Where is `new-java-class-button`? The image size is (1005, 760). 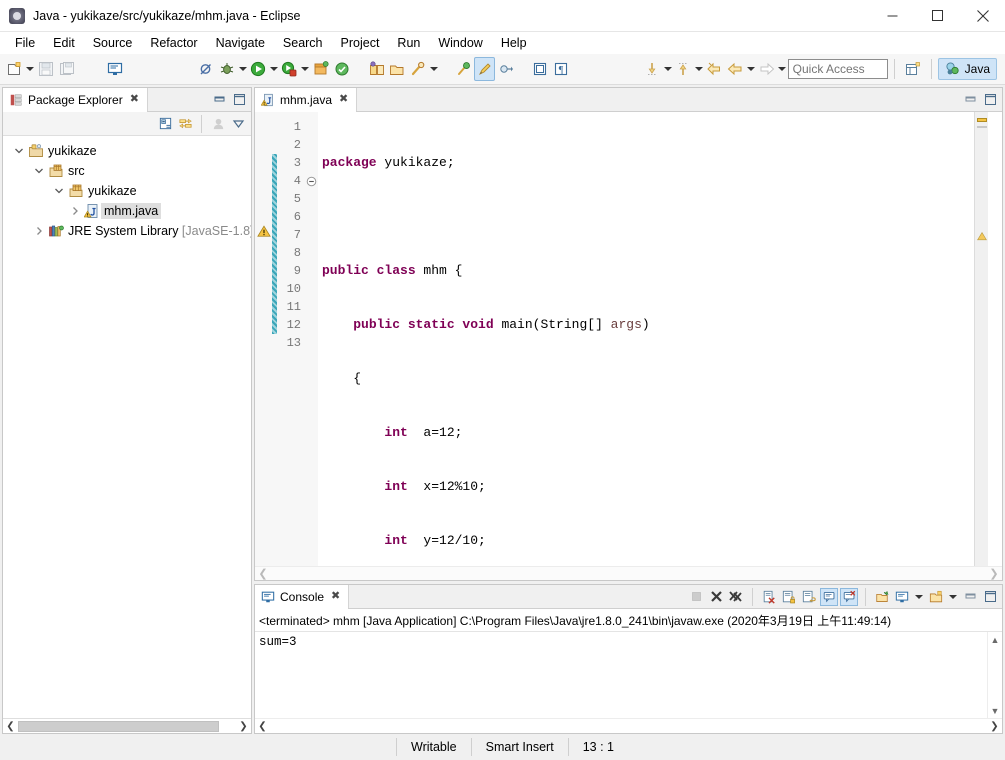
new-java-class-button is located at coordinates (341, 69).